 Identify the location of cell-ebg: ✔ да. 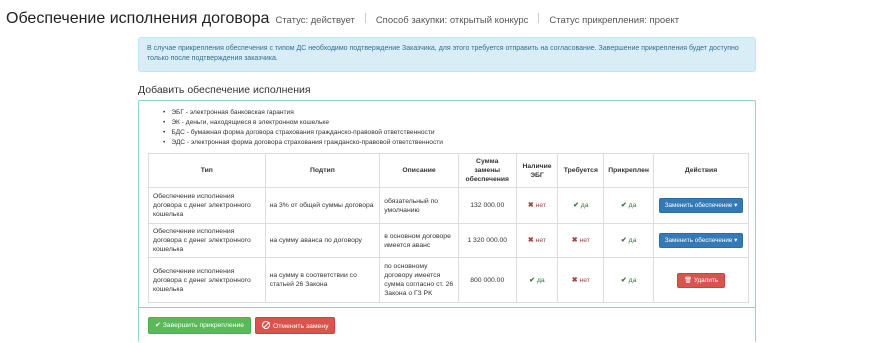
(537, 280).